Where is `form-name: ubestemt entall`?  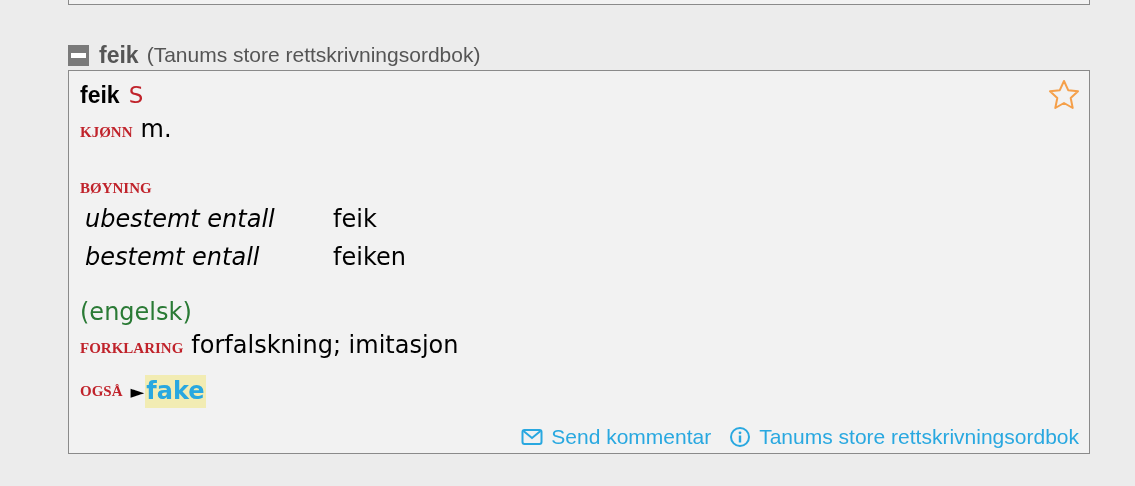 form-name: ubestemt entall is located at coordinates (180, 219).